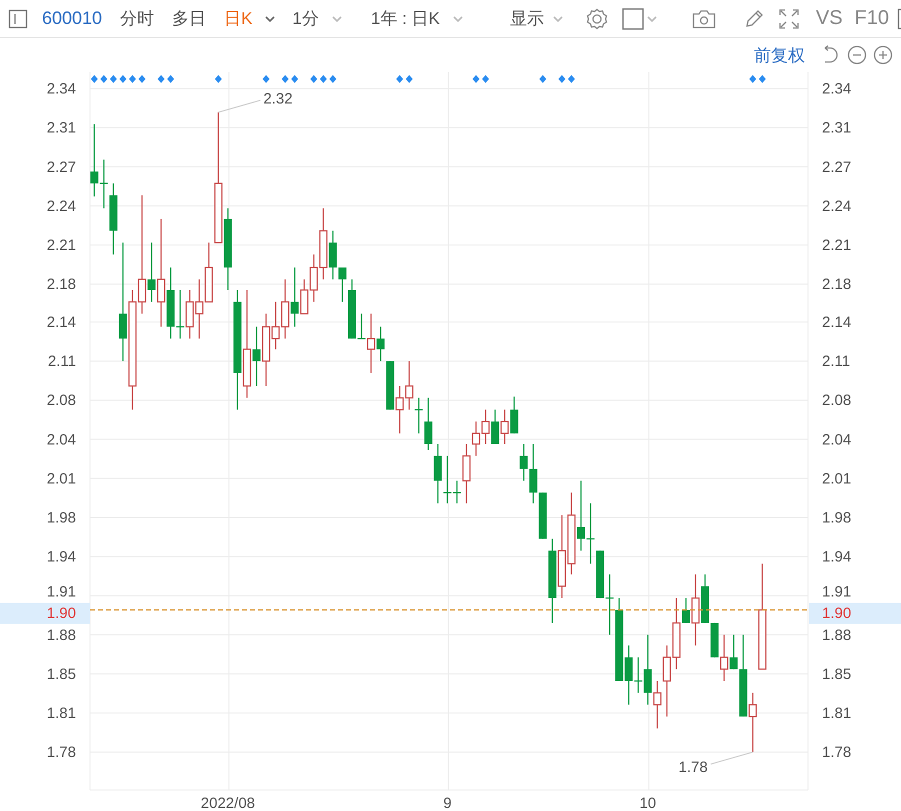 This screenshot has height=811, width=901. Describe the element at coordinates (633, 19) in the screenshot. I see `square-icon` at that location.